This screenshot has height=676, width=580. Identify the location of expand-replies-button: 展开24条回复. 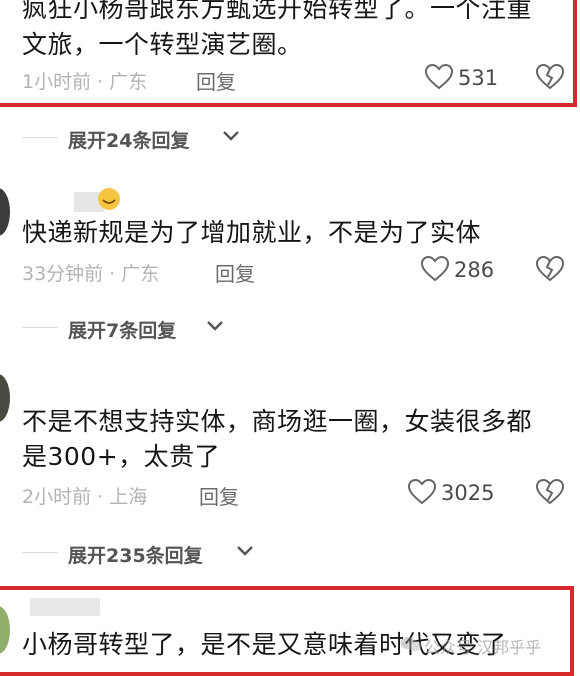
(128, 139).